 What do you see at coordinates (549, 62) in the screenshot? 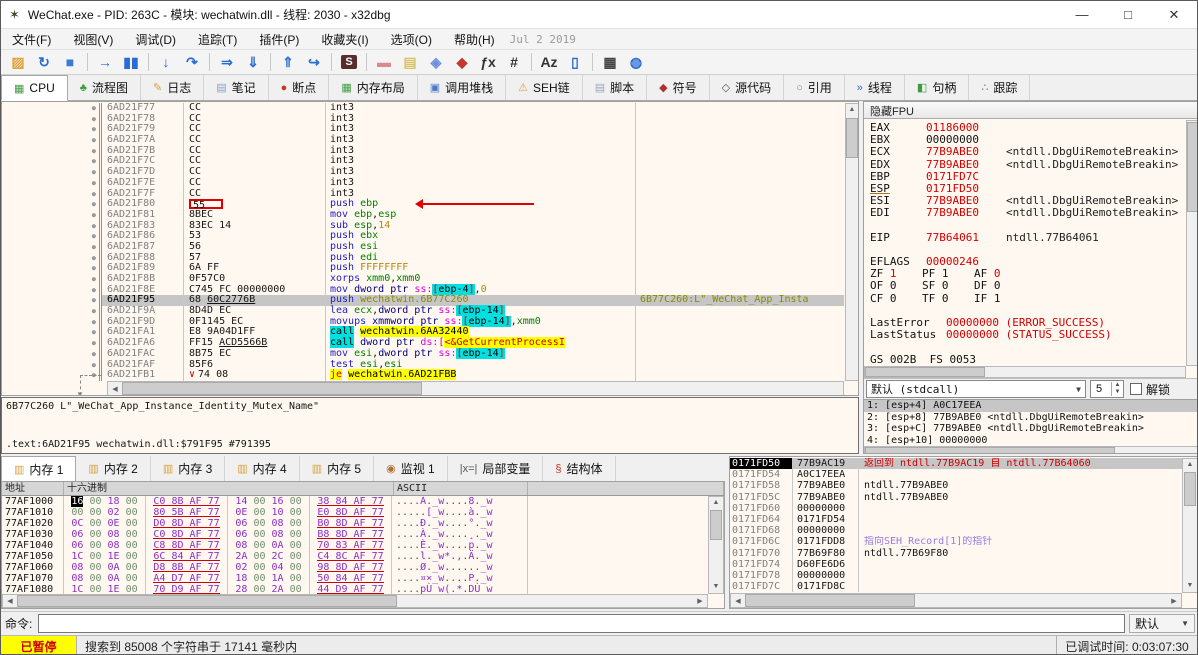
I see `font-button: Az` at bounding box center [549, 62].